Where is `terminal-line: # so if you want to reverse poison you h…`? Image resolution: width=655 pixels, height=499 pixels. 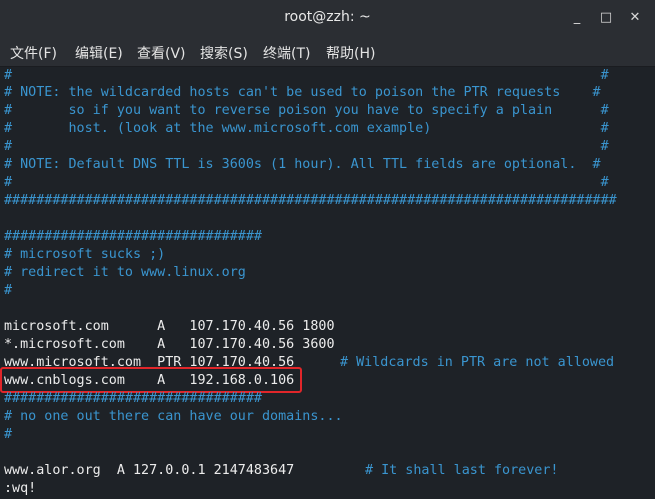 terminal-line: # so if you want to reverse poison you h… is located at coordinates (306, 110).